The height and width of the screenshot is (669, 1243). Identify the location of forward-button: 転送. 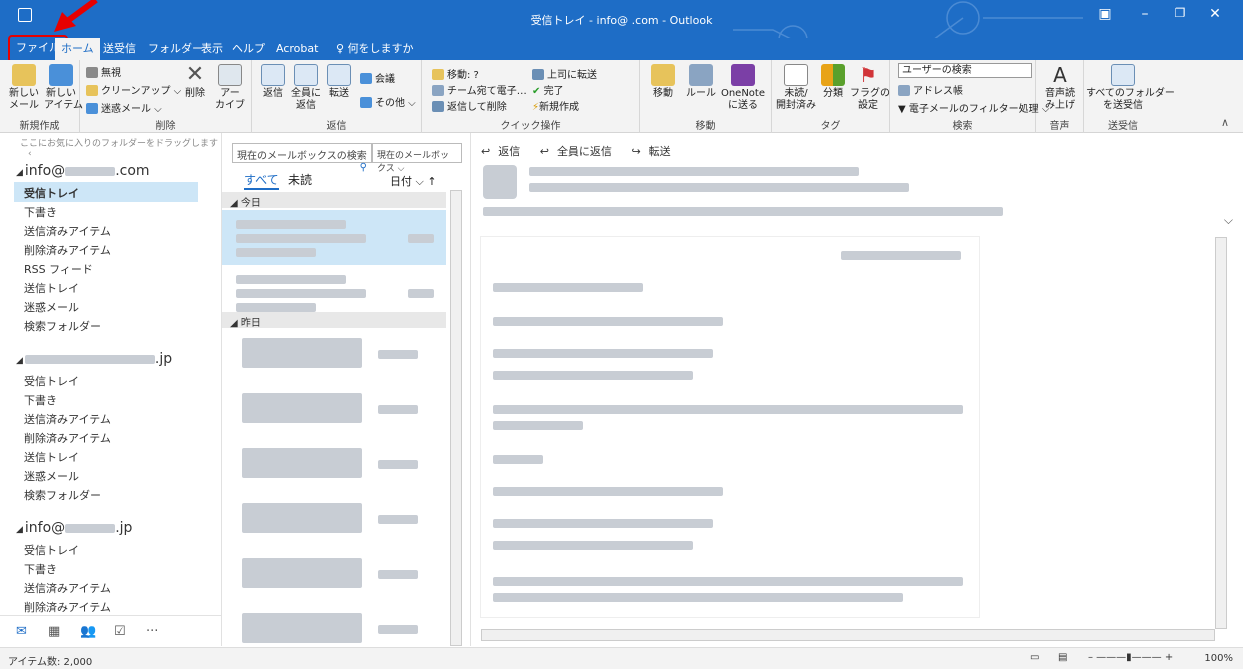
(339, 82).